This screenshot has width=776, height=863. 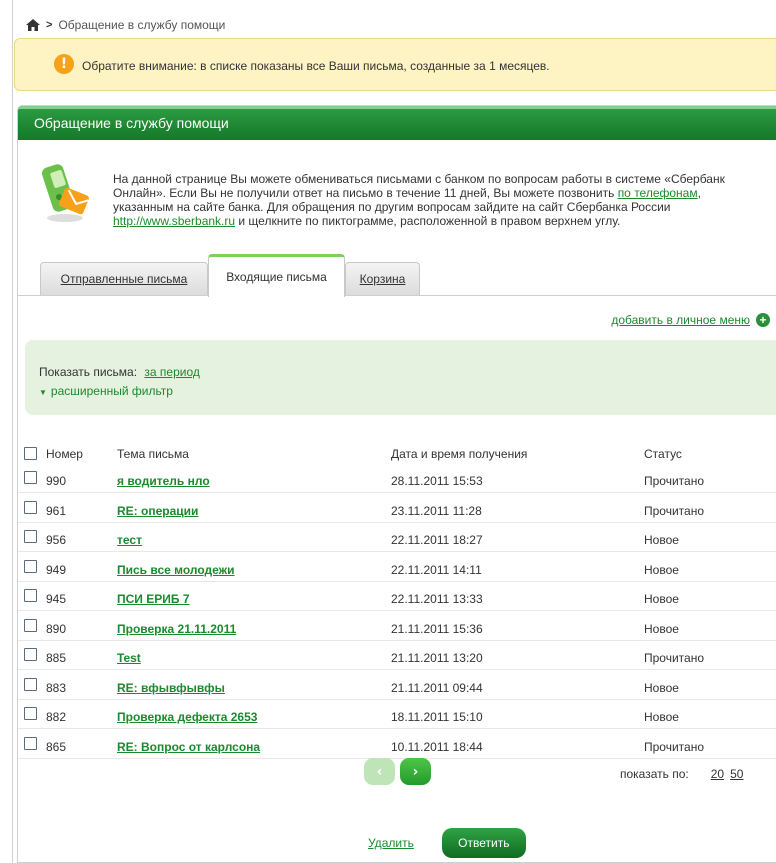 I want to click on tab-sent: Отправленные письма, so click(x=124, y=278).